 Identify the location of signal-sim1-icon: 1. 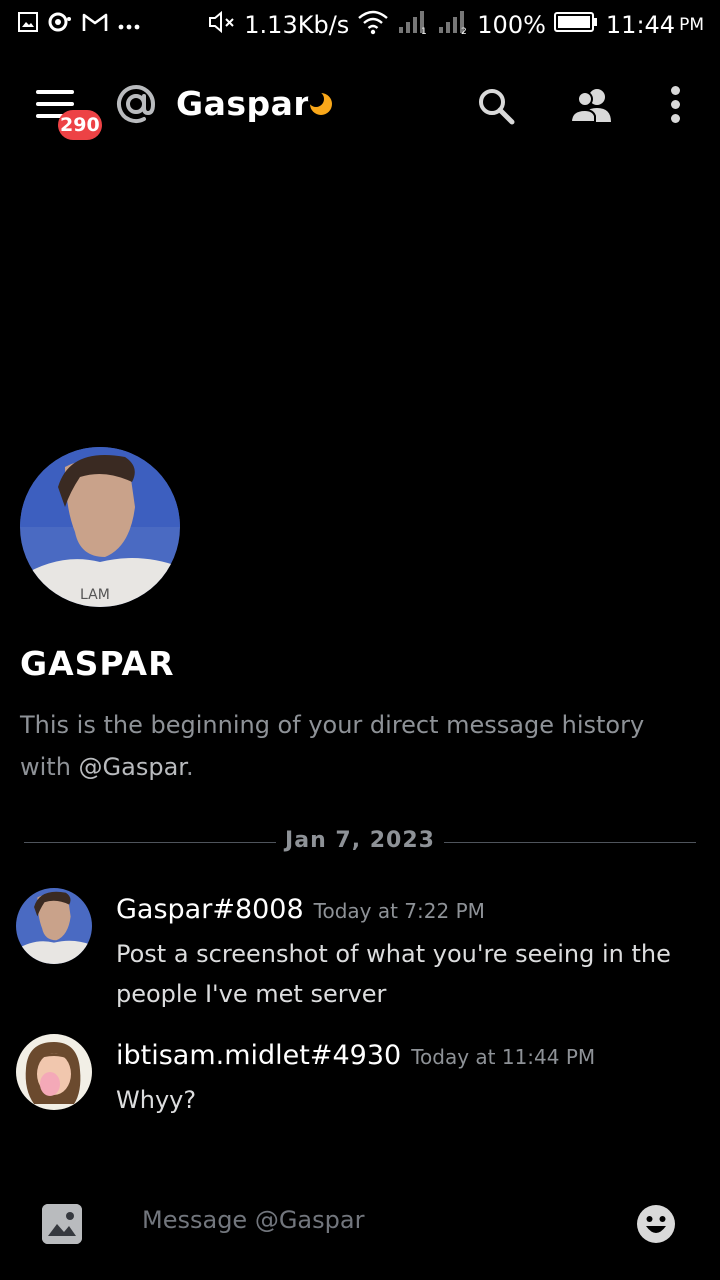
(413, 25).